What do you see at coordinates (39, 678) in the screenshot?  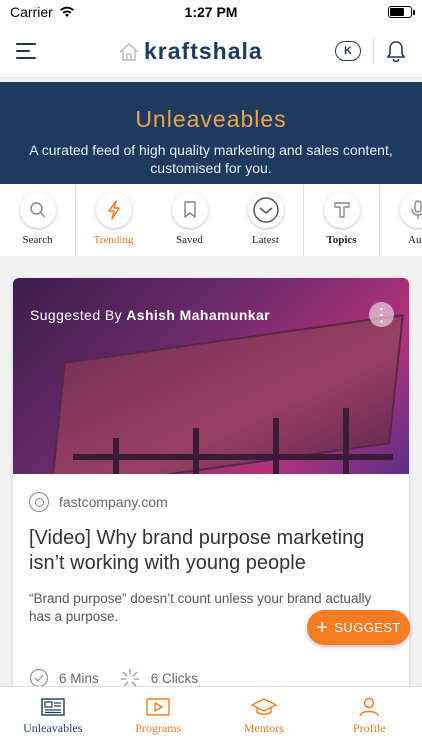 I see `check-circle-icon` at bounding box center [39, 678].